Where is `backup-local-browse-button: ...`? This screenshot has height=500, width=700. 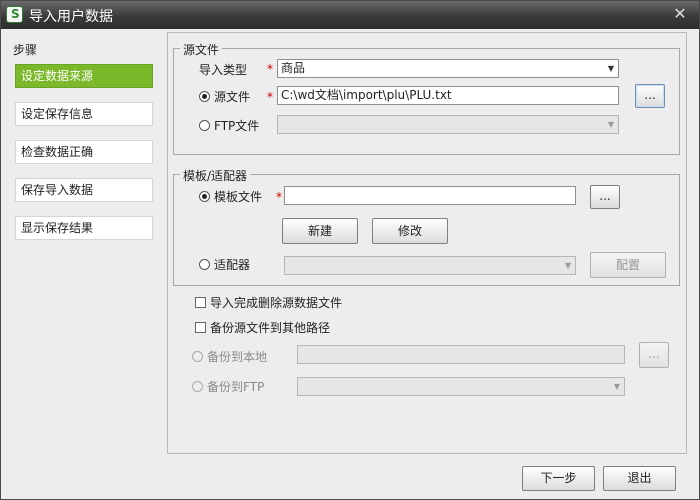
backup-local-browse-button: ... is located at coordinates (654, 355).